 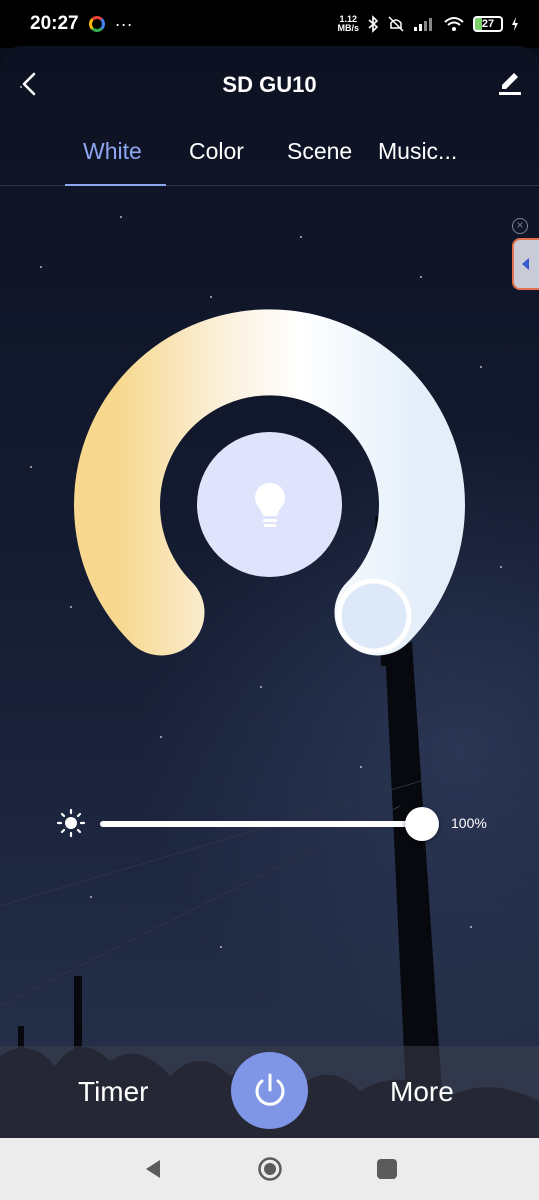 I want to click on mute-icon, so click(x=396, y=24).